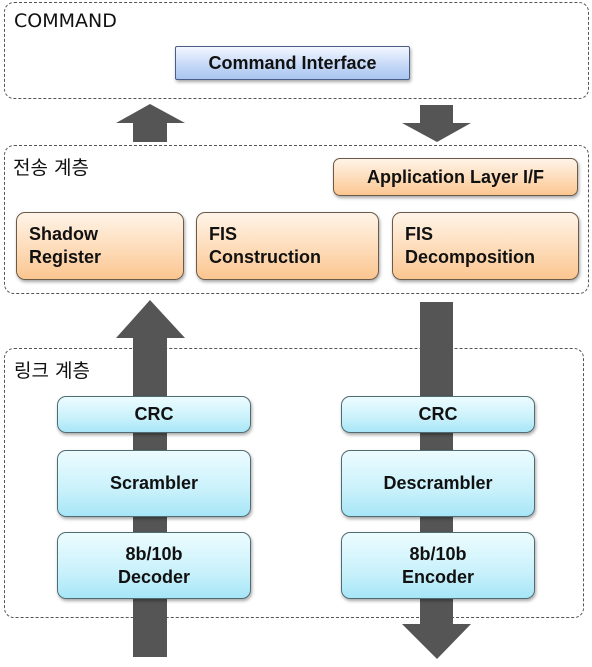 Image resolution: width=592 pixels, height=667 pixels. What do you see at coordinates (438, 414) in the screenshot?
I see `crc-box-transmit: CRC` at bounding box center [438, 414].